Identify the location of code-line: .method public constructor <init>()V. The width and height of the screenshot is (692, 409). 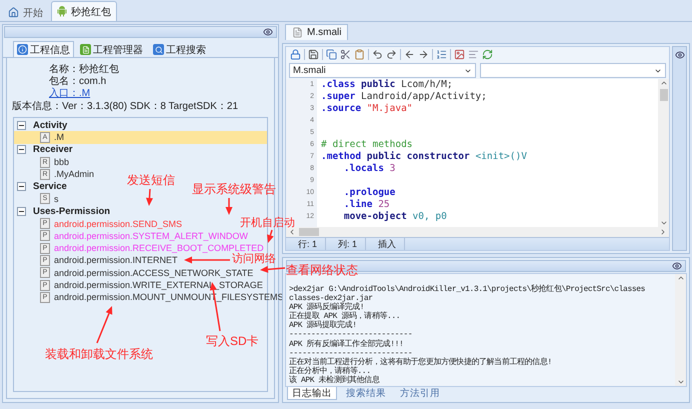
(424, 157).